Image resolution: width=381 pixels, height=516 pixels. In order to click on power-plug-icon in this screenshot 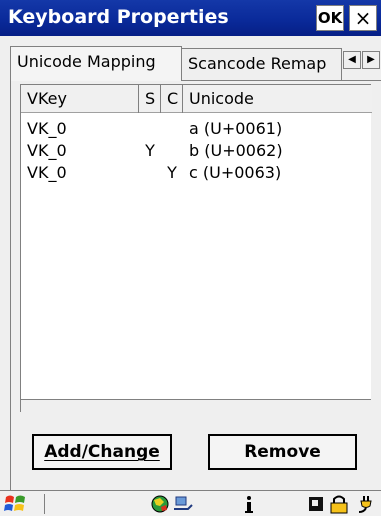, I will do `click(365, 504)`.